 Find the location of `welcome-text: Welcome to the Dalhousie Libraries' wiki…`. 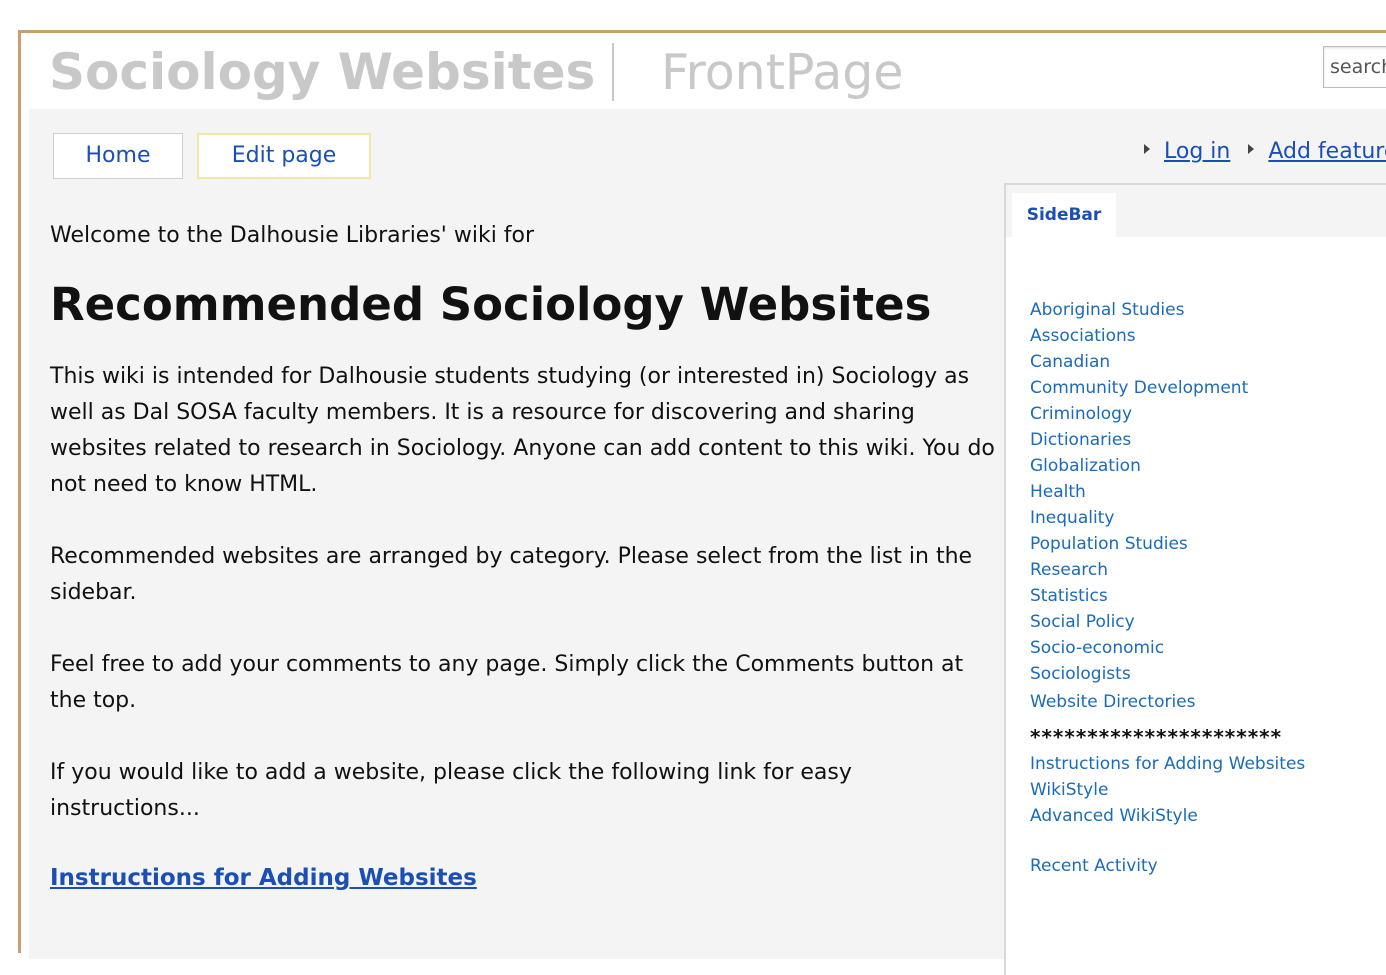

welcome-text: Welcome to the Dalhousie Libraries' wiki… is located at coordinates (292, 235).